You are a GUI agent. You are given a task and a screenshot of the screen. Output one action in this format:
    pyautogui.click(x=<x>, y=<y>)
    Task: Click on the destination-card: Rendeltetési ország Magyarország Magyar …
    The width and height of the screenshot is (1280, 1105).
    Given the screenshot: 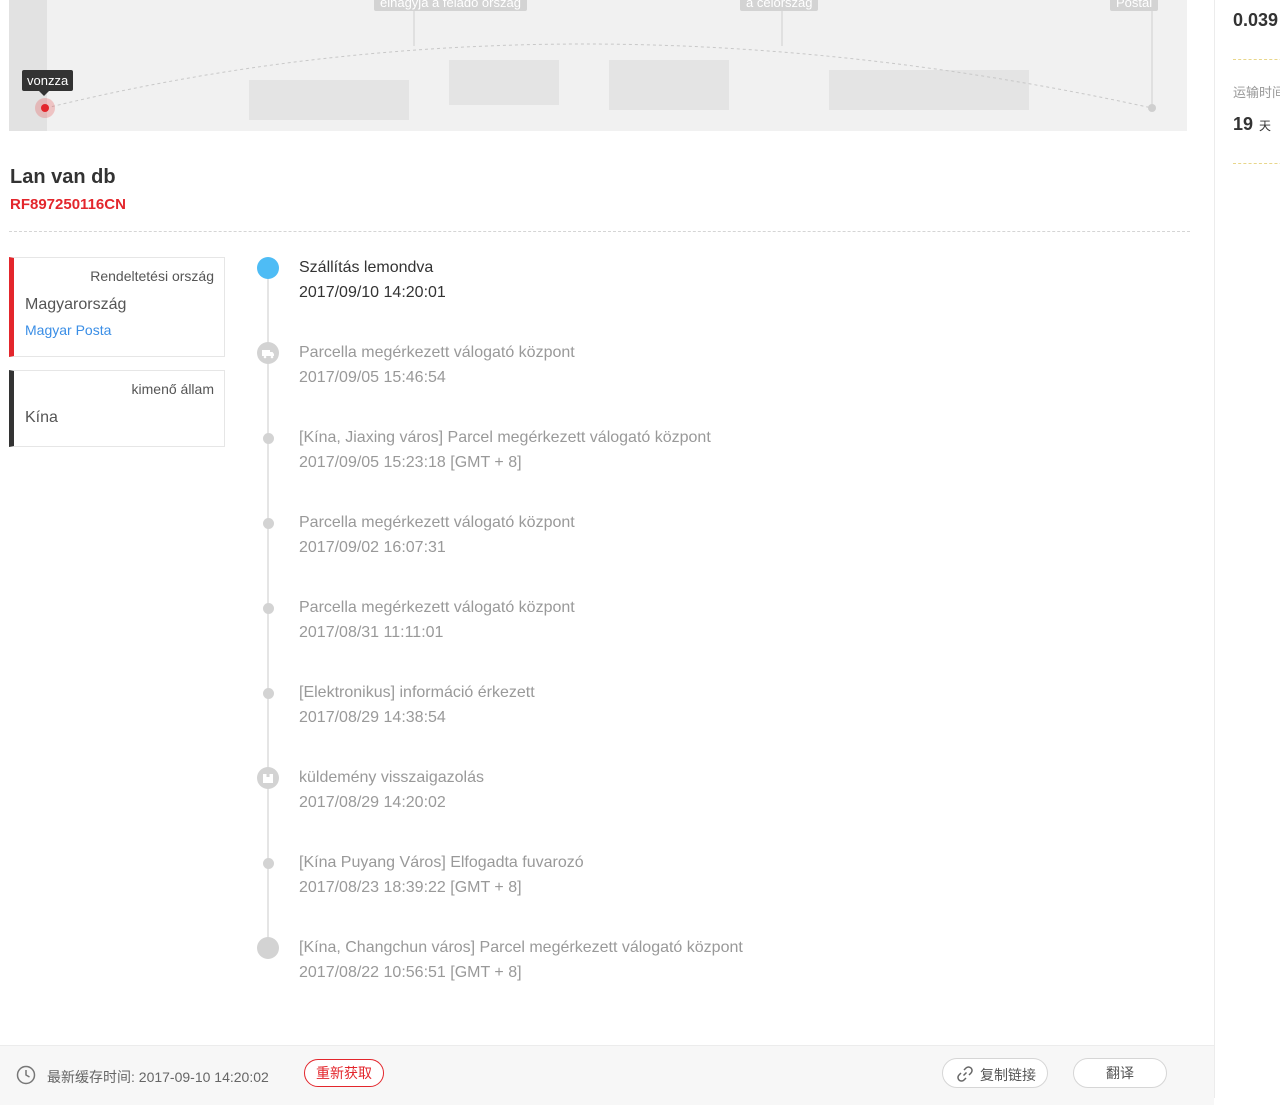 What is the action you would take?
    pyautogui.click(x=117, y=307)
    